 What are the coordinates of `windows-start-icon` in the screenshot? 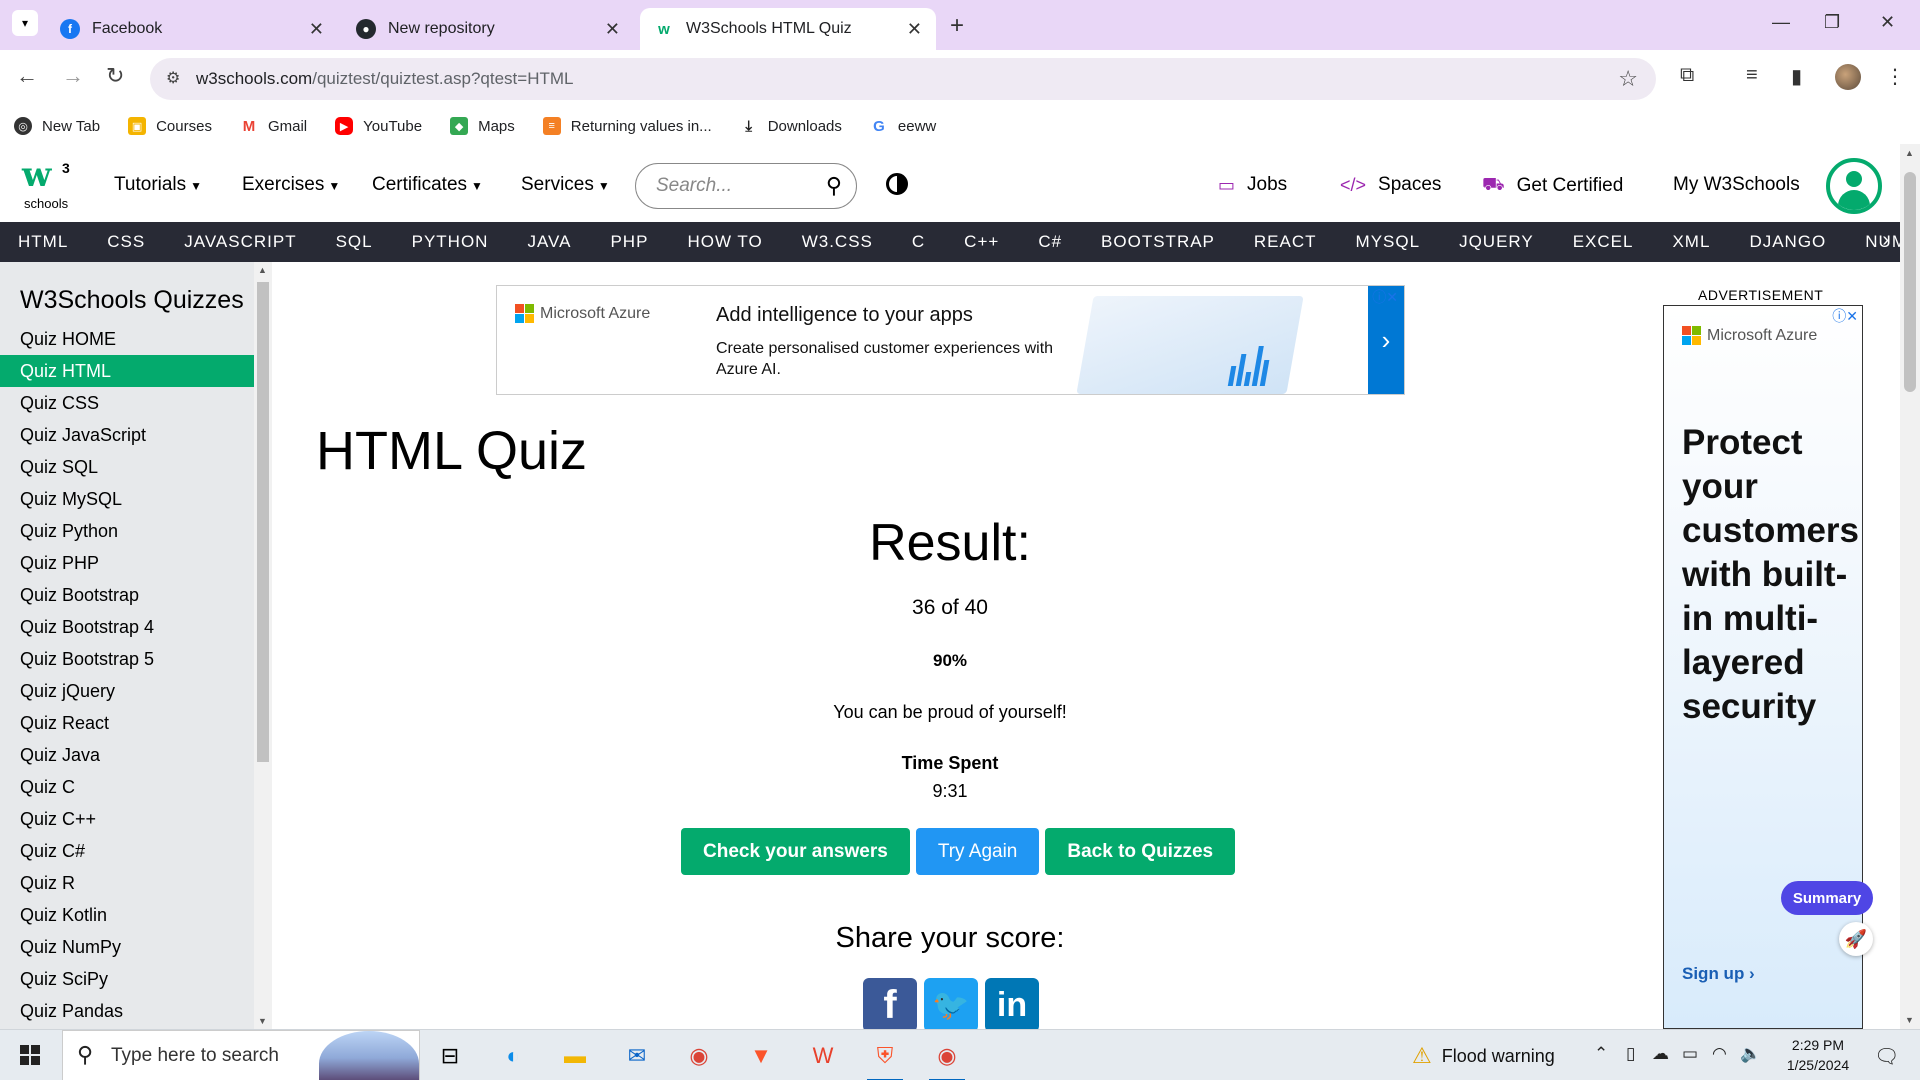 It's located at (30, 1055).